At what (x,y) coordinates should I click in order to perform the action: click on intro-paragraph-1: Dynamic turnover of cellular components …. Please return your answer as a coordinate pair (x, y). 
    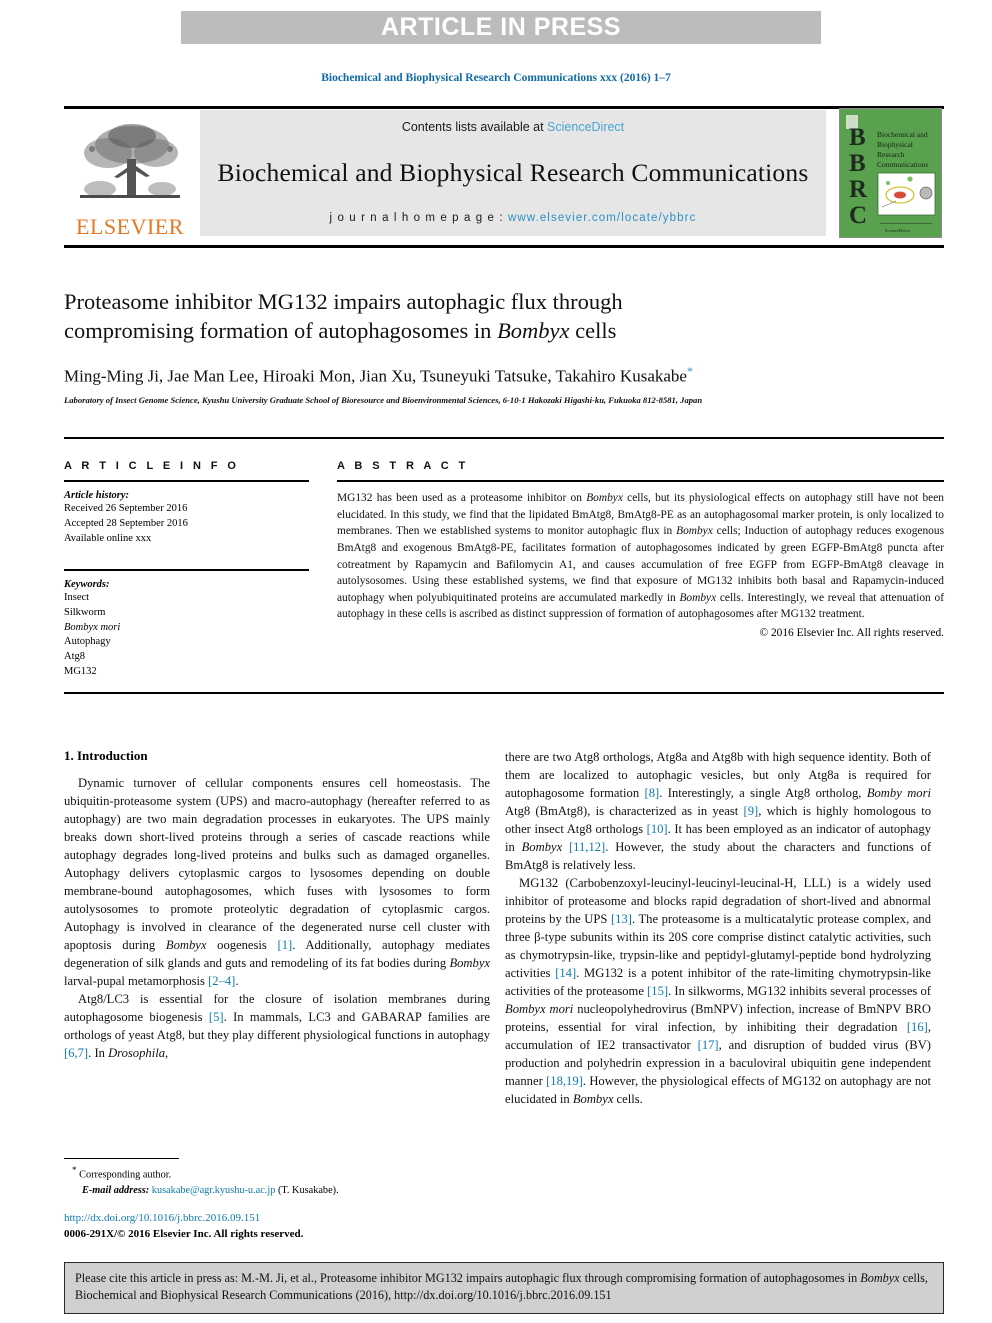
    Looking at the image, I should click on (277, 882).